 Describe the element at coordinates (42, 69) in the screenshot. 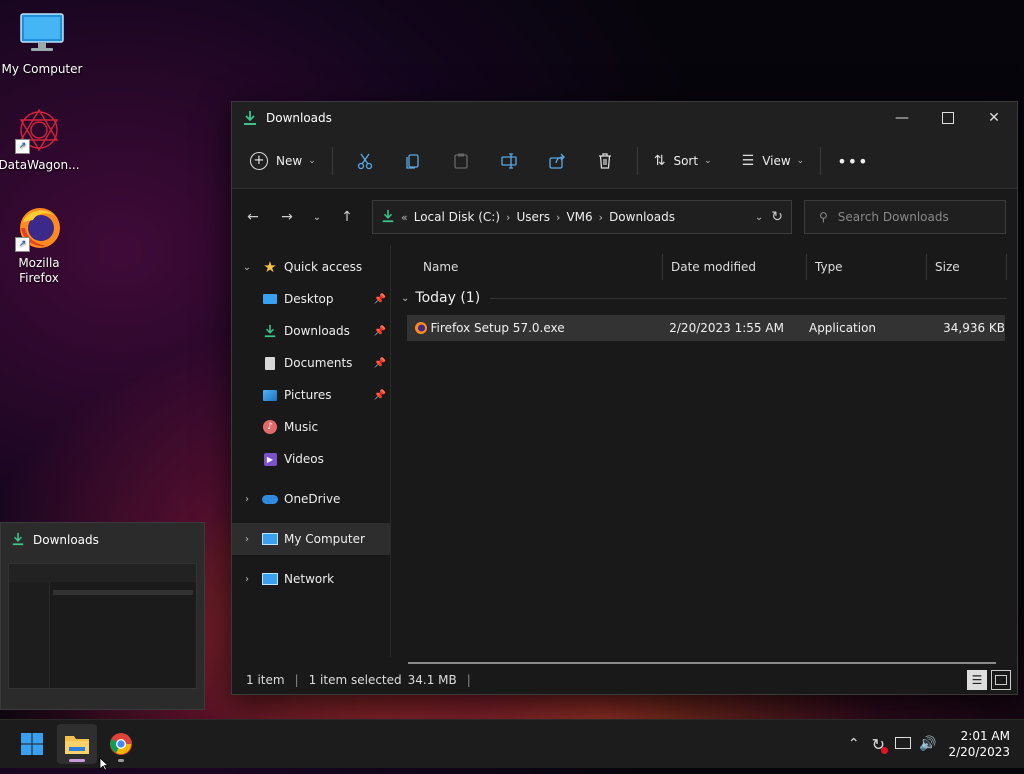

I see `desktop-icon-label: My Computer` at that location.